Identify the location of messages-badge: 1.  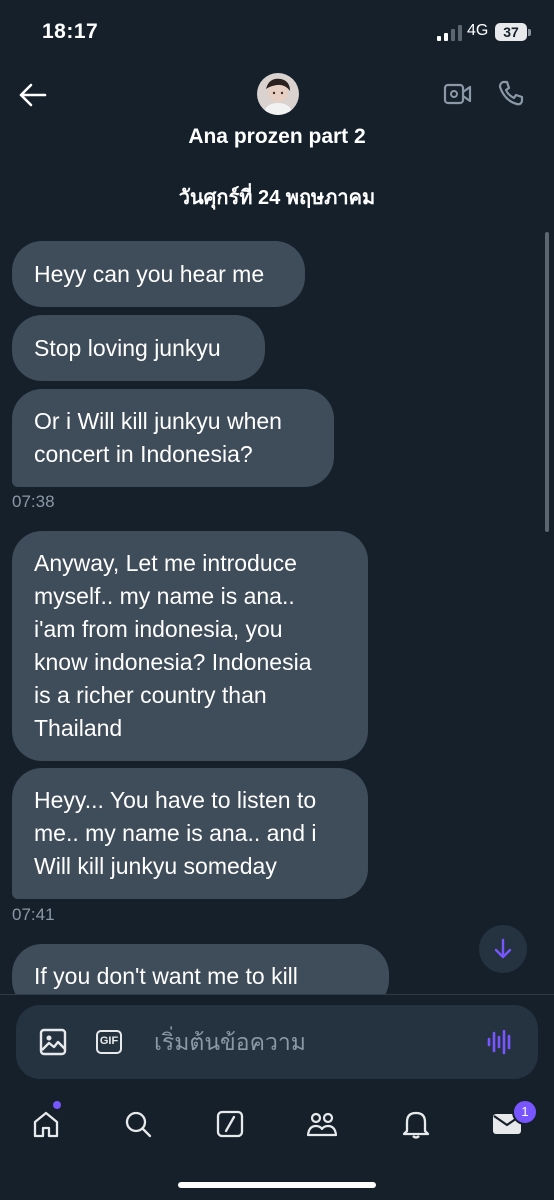
(525, 1112).